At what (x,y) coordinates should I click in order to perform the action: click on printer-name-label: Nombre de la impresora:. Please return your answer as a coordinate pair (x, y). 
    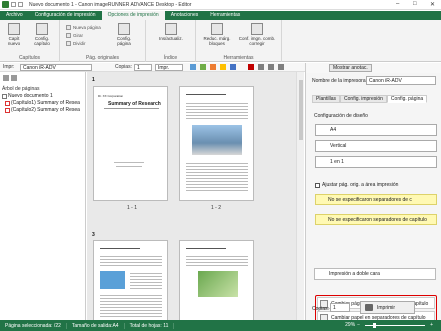
    Looking at the image, I should click on (340, 81).